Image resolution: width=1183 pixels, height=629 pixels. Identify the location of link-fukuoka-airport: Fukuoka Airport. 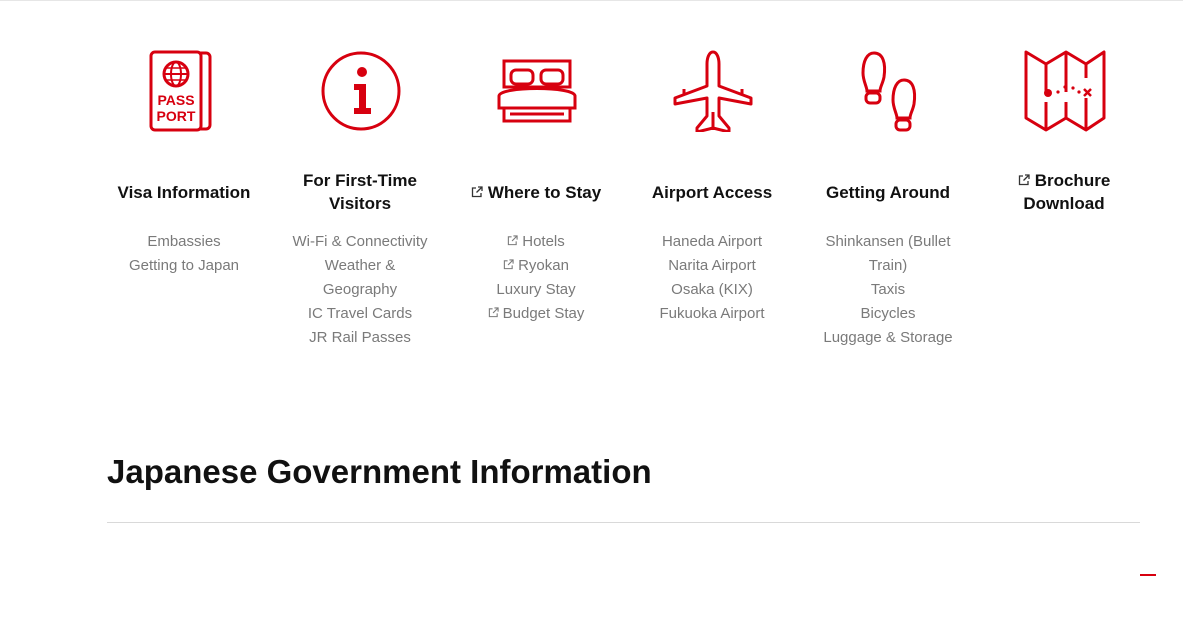
(712, 314).